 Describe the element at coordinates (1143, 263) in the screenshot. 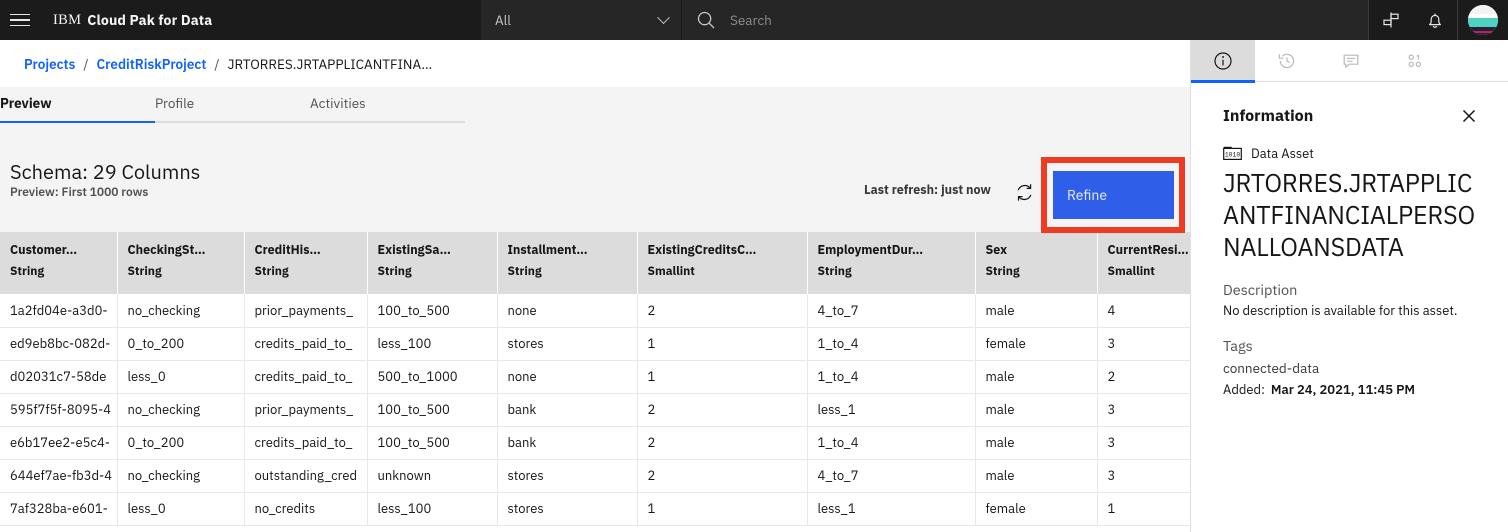

I see `column-header-currentresidence: CurrentResi… Smallint` at that location.